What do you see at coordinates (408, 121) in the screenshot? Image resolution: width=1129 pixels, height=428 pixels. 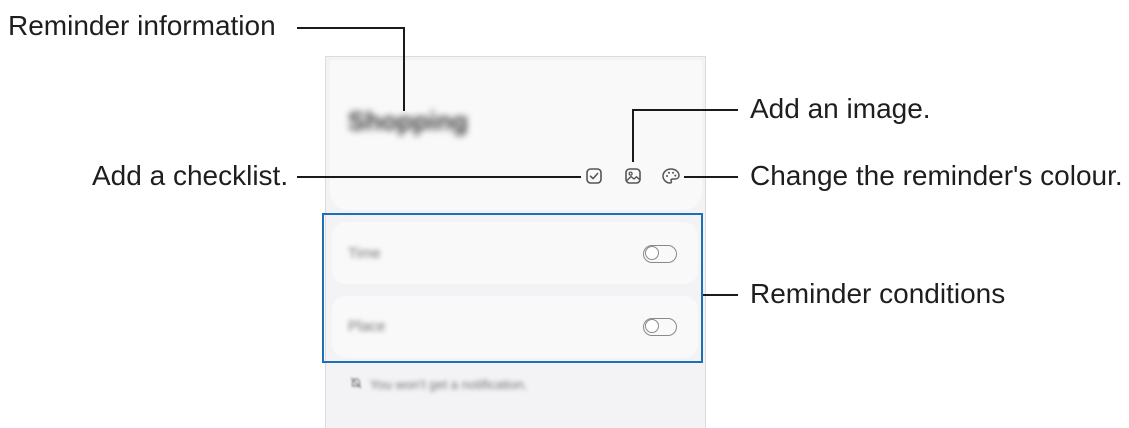 I see `reminder-title: Shopping` at bounding box center [408, 121].